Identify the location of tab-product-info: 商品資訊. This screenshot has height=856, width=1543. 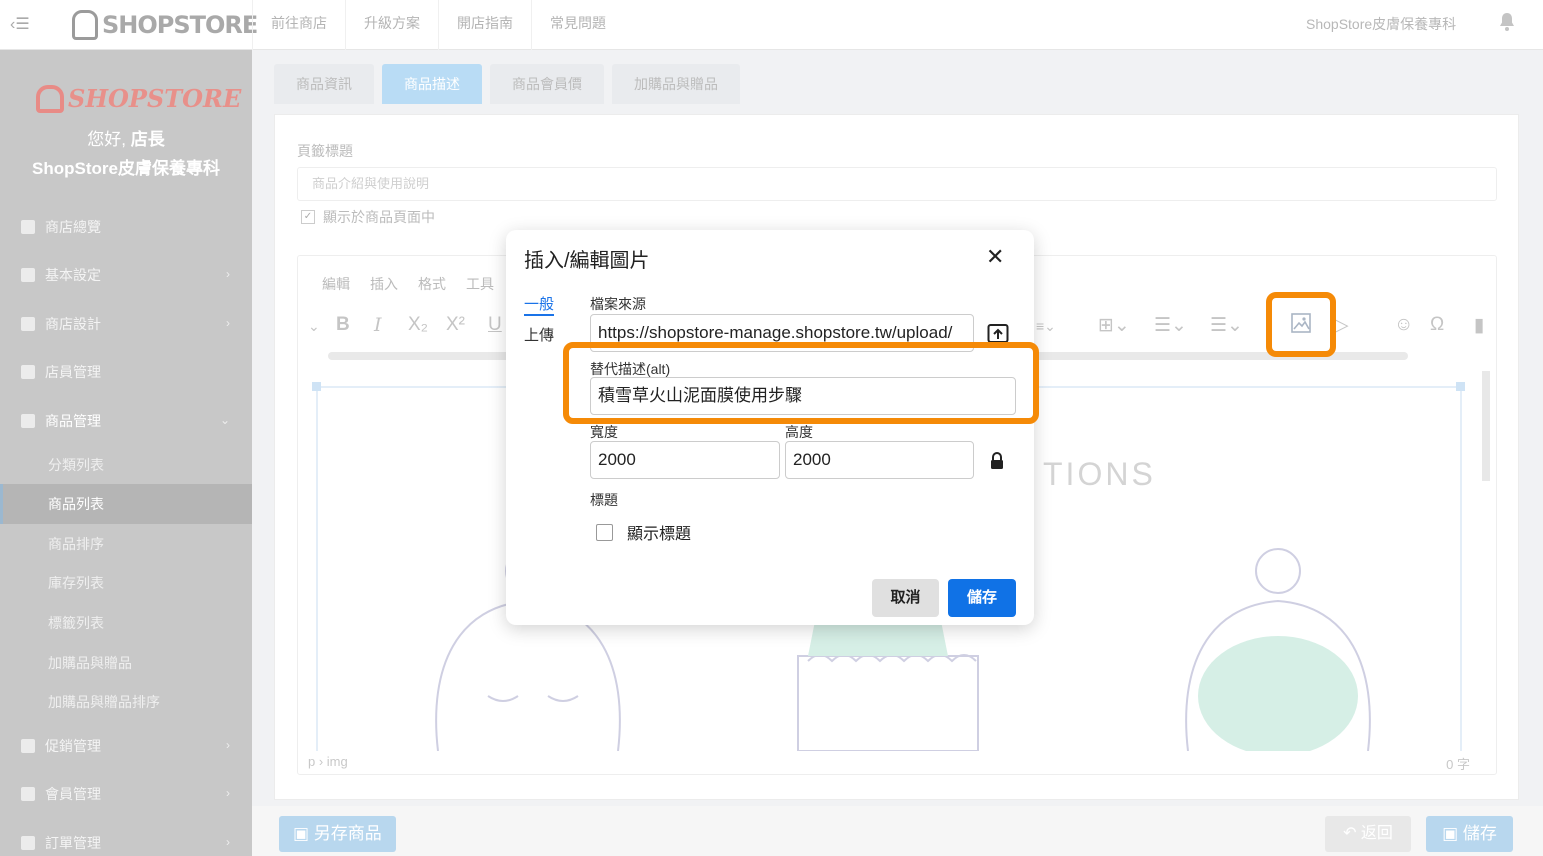
(324, 84).